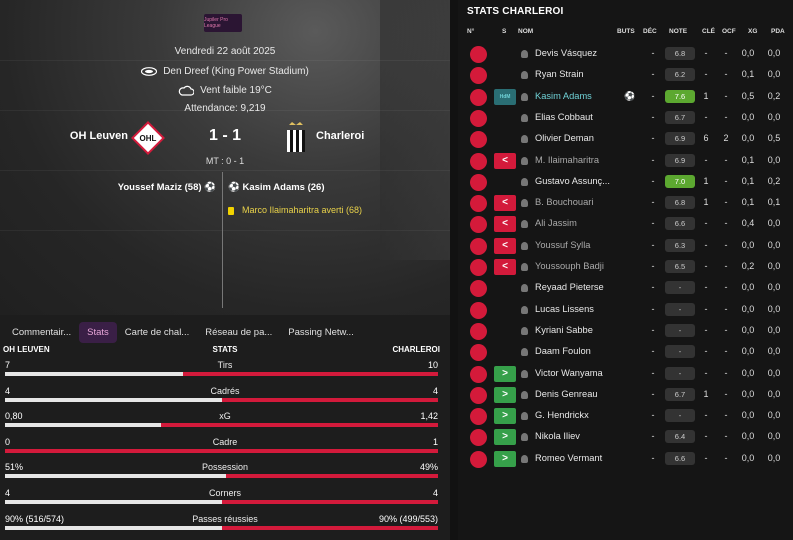 This screenshot has height=540, width=793. I want to click on player-row: > Denis Genreau - 1 - 0,0 0,0 6.7, so click(625, 394).